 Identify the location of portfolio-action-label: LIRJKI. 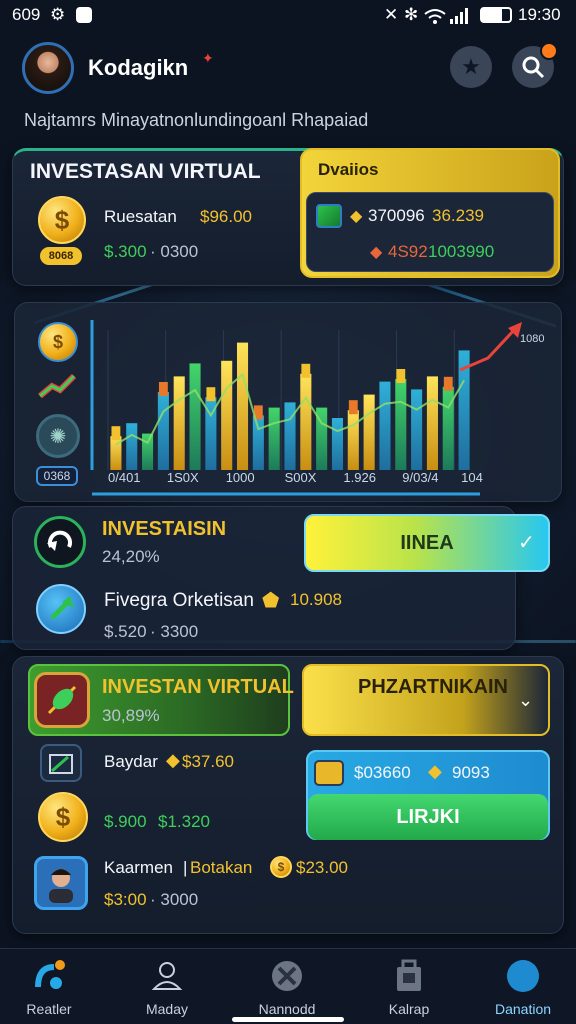
(428, 816).